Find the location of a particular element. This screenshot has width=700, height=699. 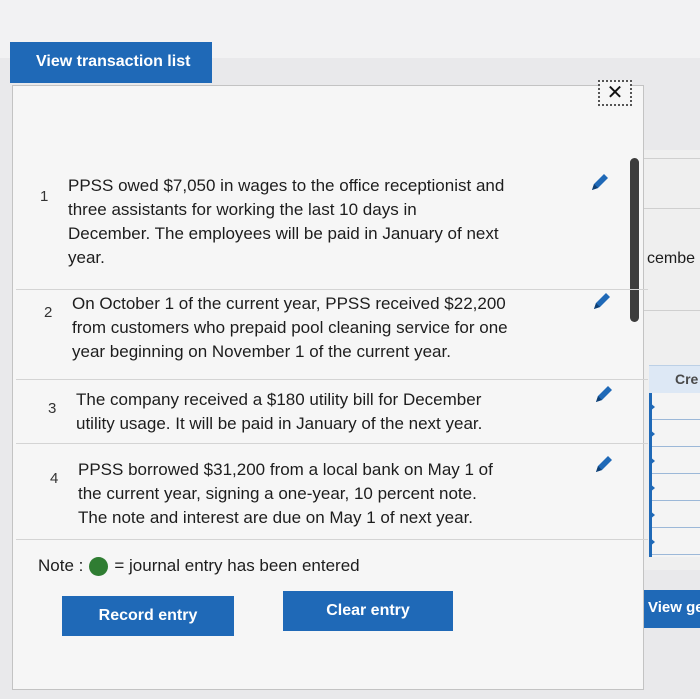

background-form-panel: cembe Cre is located at coordinates (670, 360).